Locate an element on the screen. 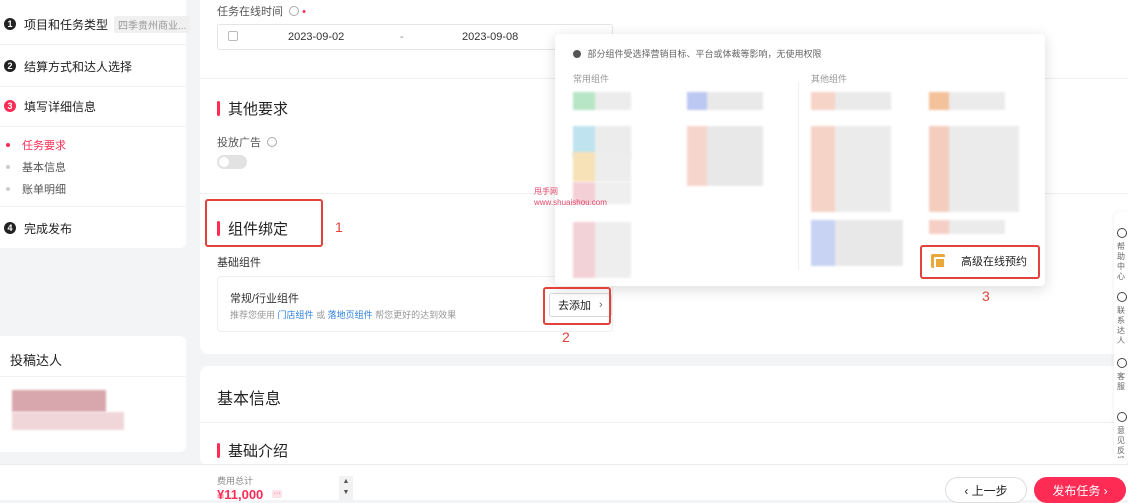 This screenshot has height=503, width=1128. help-center-item: 帮助中心 is located at coordinates (1122, 255).